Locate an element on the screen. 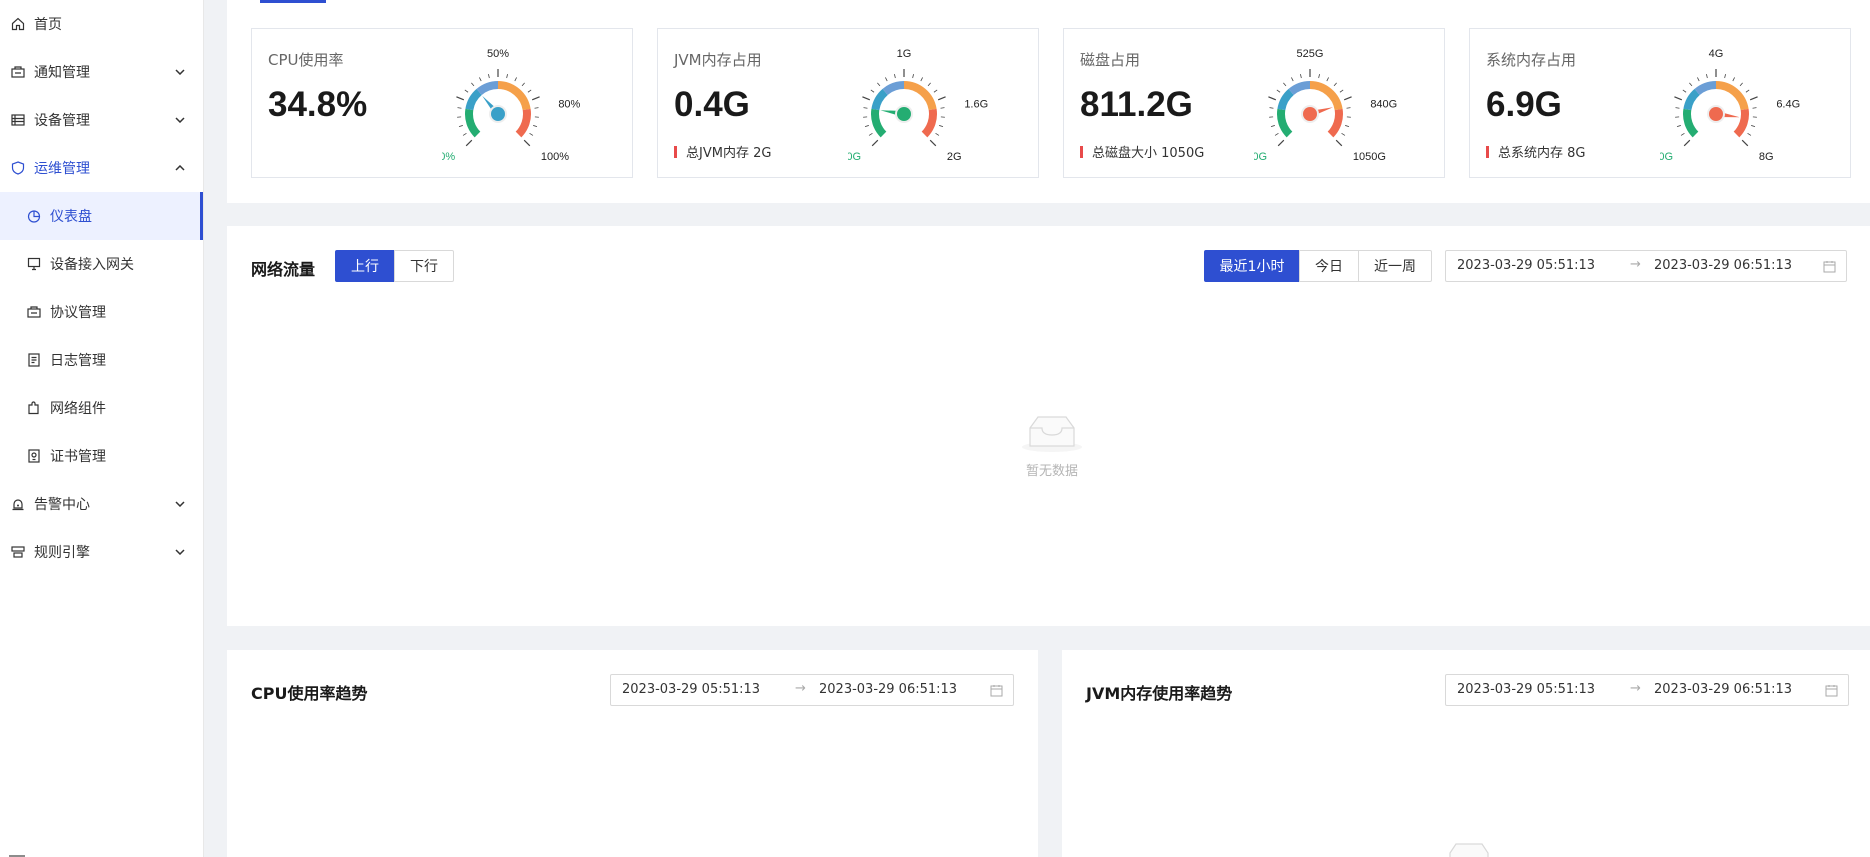  tab-last-hour: 最近1小时 is located at coordinates (1252, 266).